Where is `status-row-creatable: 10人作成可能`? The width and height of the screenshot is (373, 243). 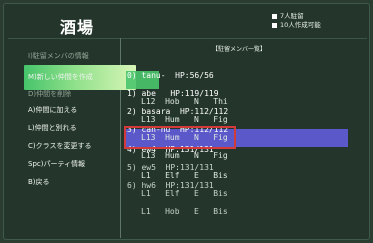
status-row-creatable: 10人作成可能 is located at coordinates (296, 25).